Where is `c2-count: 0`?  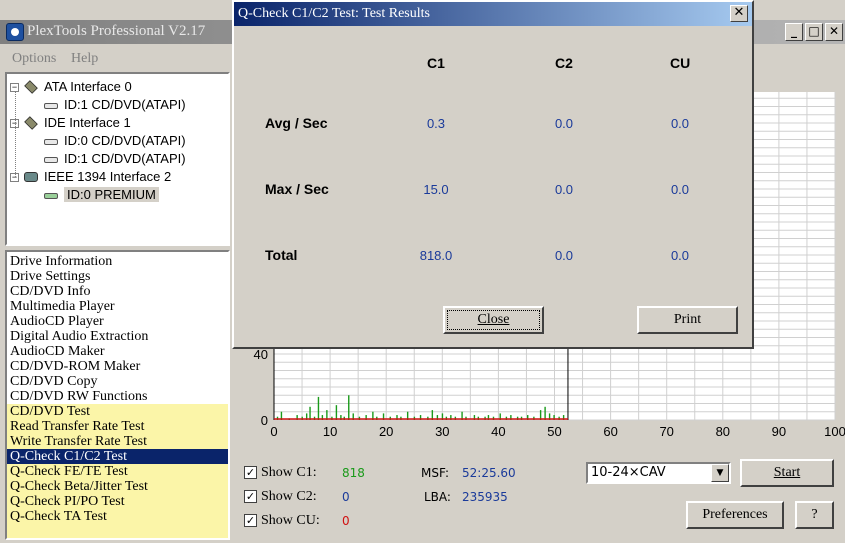 c2-count: 0 is located at coordinates (346, 497).